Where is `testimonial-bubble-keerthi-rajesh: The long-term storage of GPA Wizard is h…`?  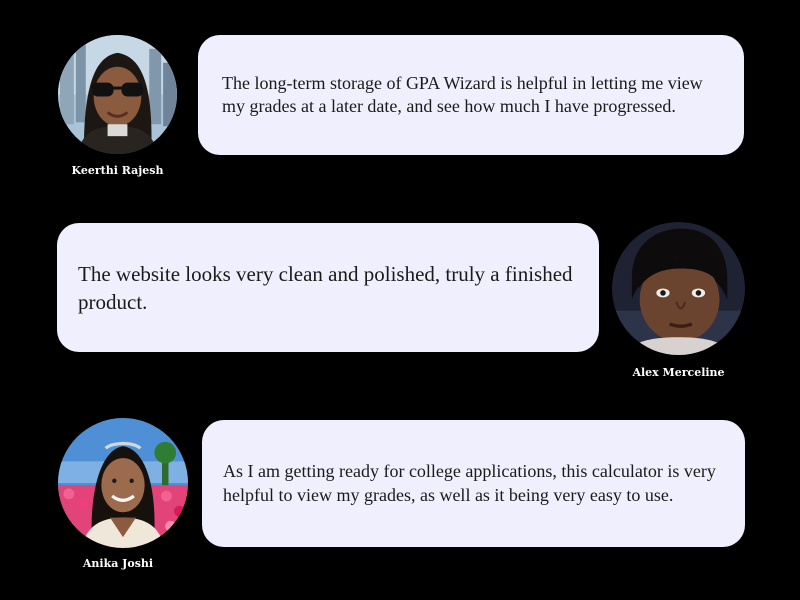 testimonial-bubble-keerthi-rajesh: The long-term storage of GPA Wizard is h… is located at coordinates (471, 95).